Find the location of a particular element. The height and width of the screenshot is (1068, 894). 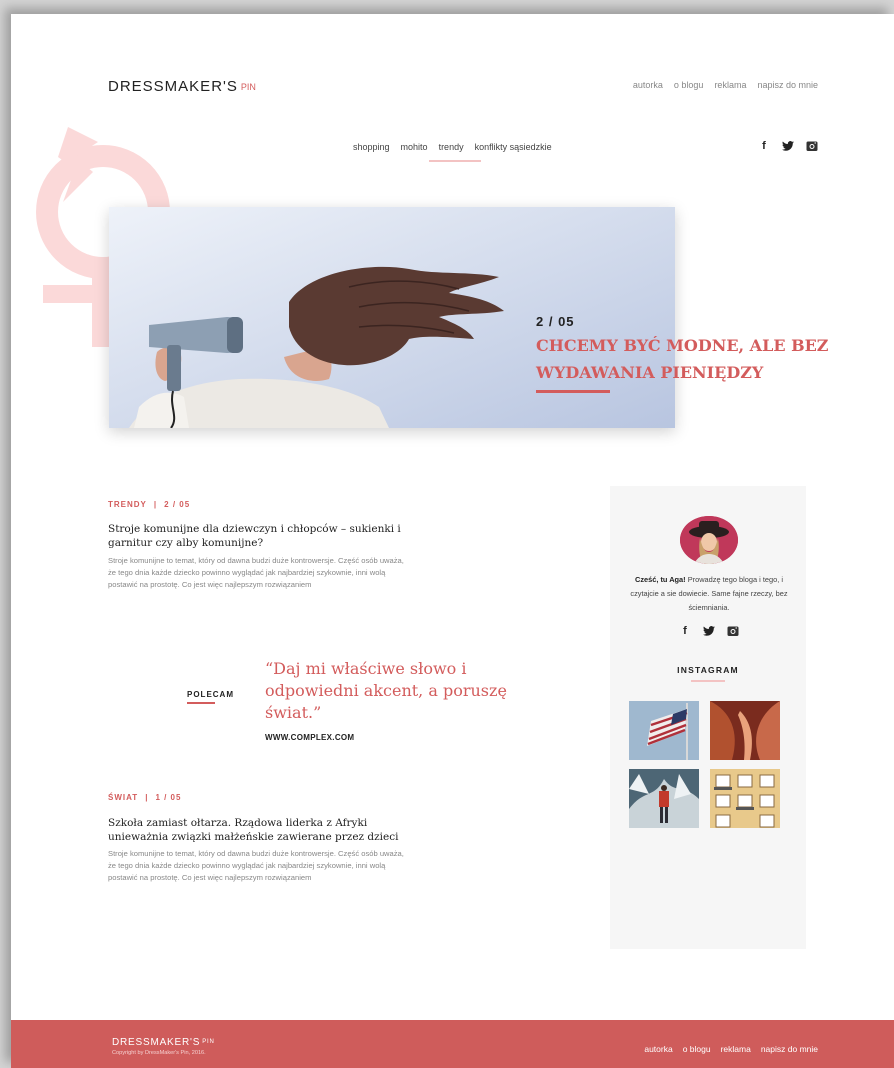

sidebar-social: f is located at coordinates (709, 631).